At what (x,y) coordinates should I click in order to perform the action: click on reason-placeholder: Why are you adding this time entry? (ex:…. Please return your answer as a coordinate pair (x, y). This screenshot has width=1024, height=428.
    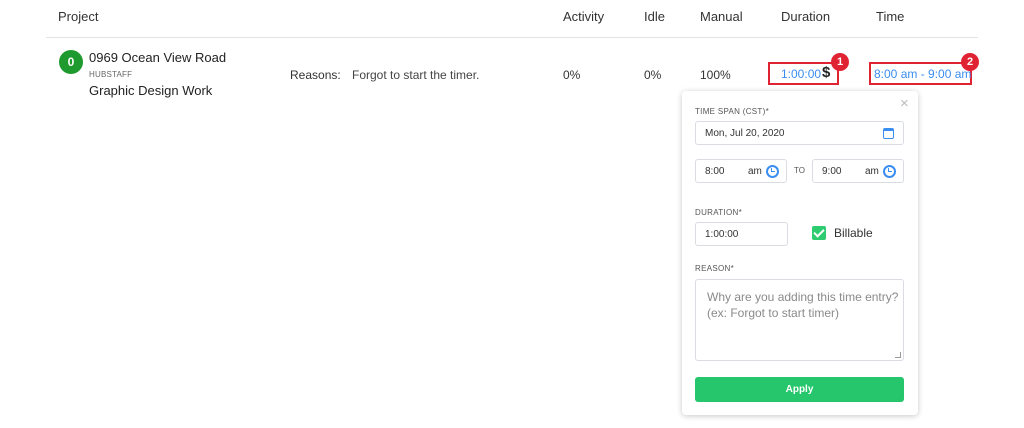
    Looking at the image, I should click on (803, 305).